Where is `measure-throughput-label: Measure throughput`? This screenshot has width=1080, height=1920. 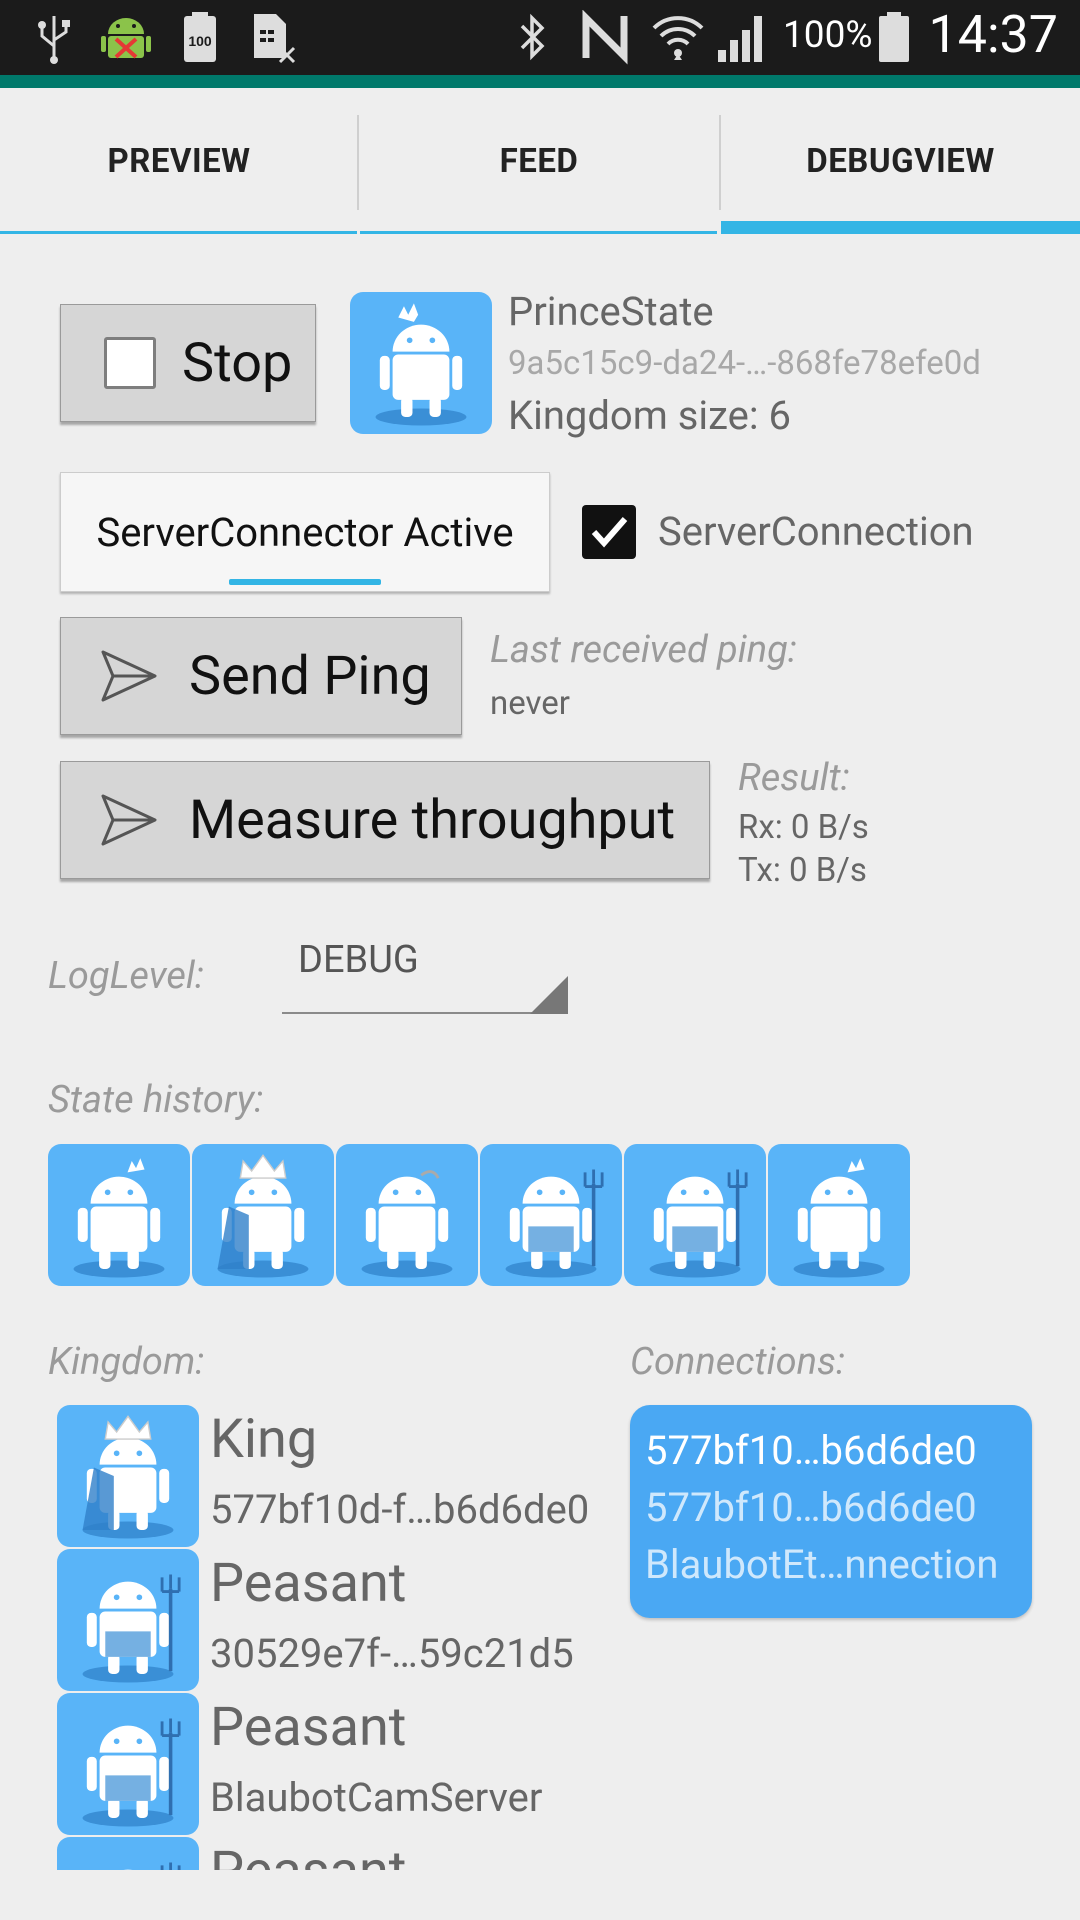
measure-throughput-label: Measure throughput is located at coordinates (432, 820).